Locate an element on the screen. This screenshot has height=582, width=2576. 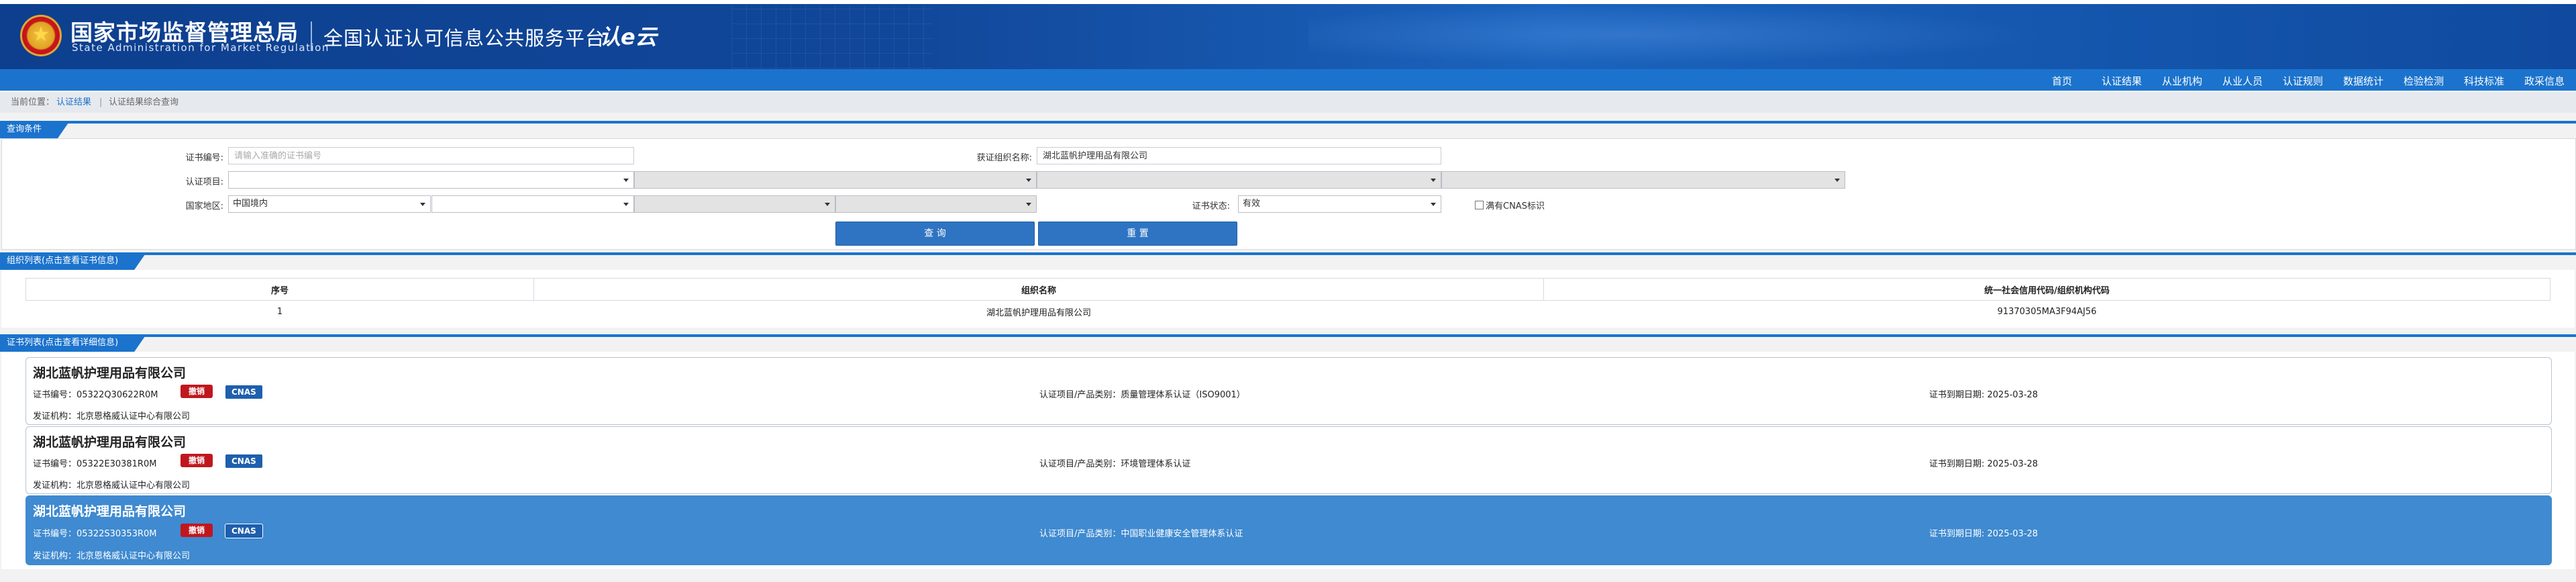
cert-no-input: 请输入准确的证书编号 is located at coordinates (431, 155).